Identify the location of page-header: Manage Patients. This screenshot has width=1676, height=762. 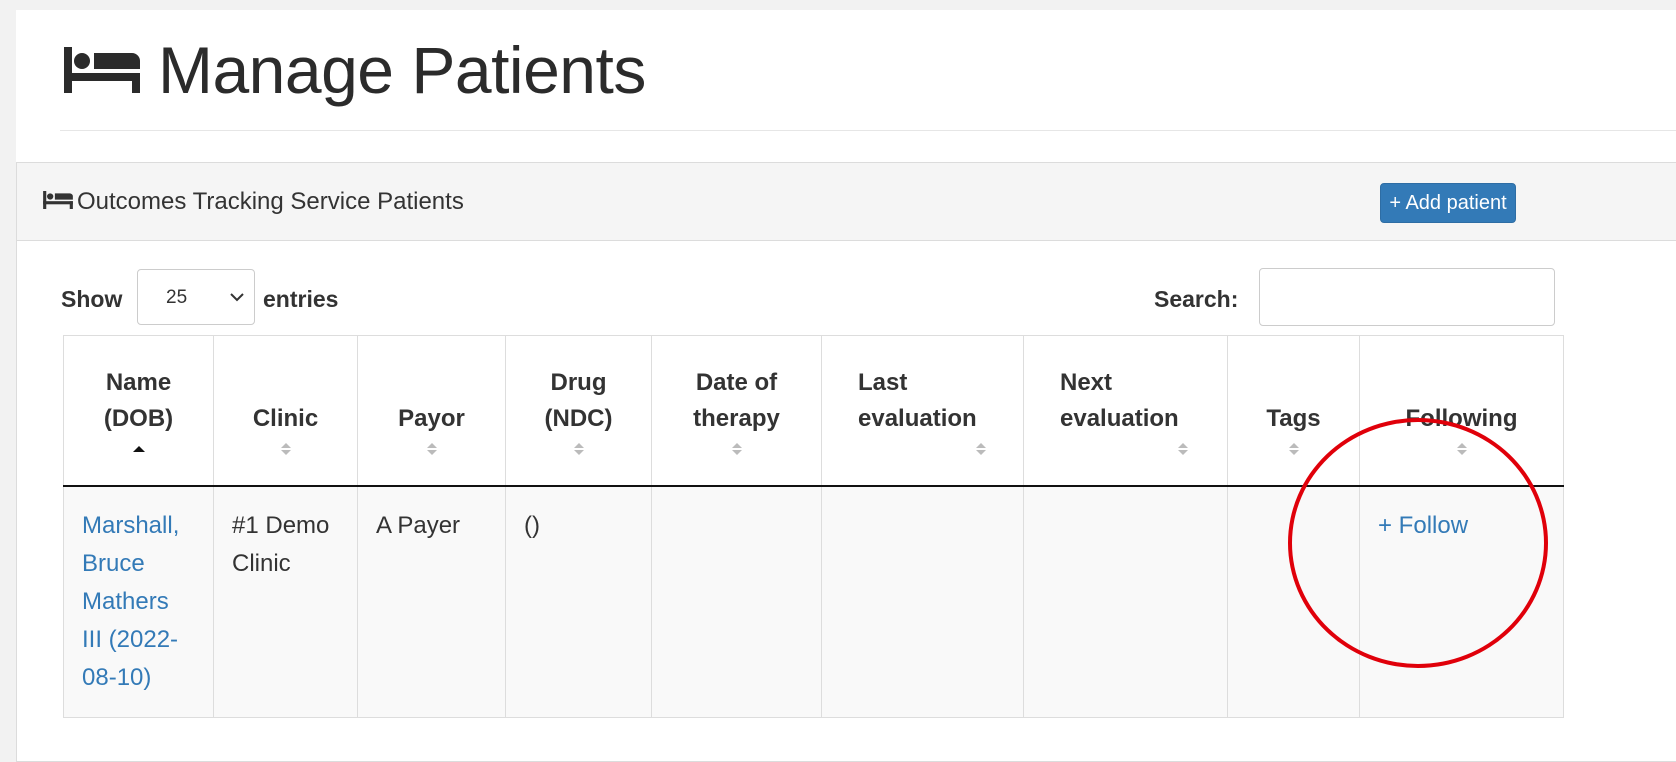
(355, 70).